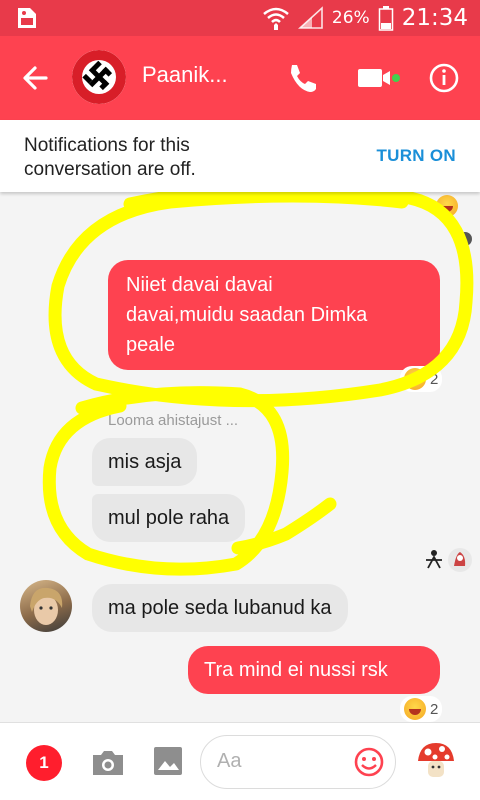 This screenshot has width=480, height=800. I want to click on video-call-icon, so click(376, 78).